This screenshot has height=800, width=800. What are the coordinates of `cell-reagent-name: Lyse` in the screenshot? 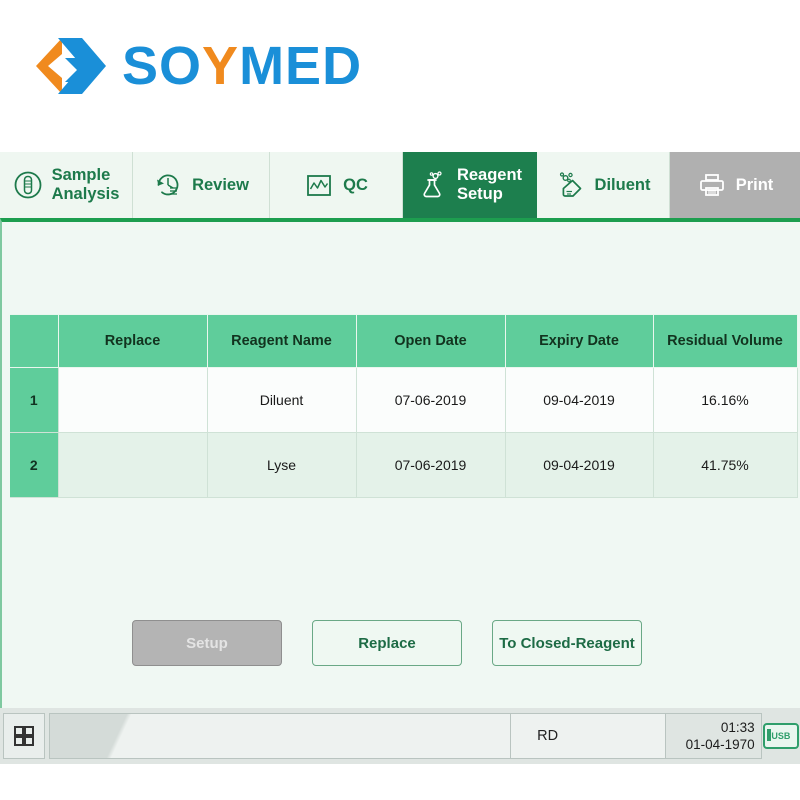 It's located at (281, 465).